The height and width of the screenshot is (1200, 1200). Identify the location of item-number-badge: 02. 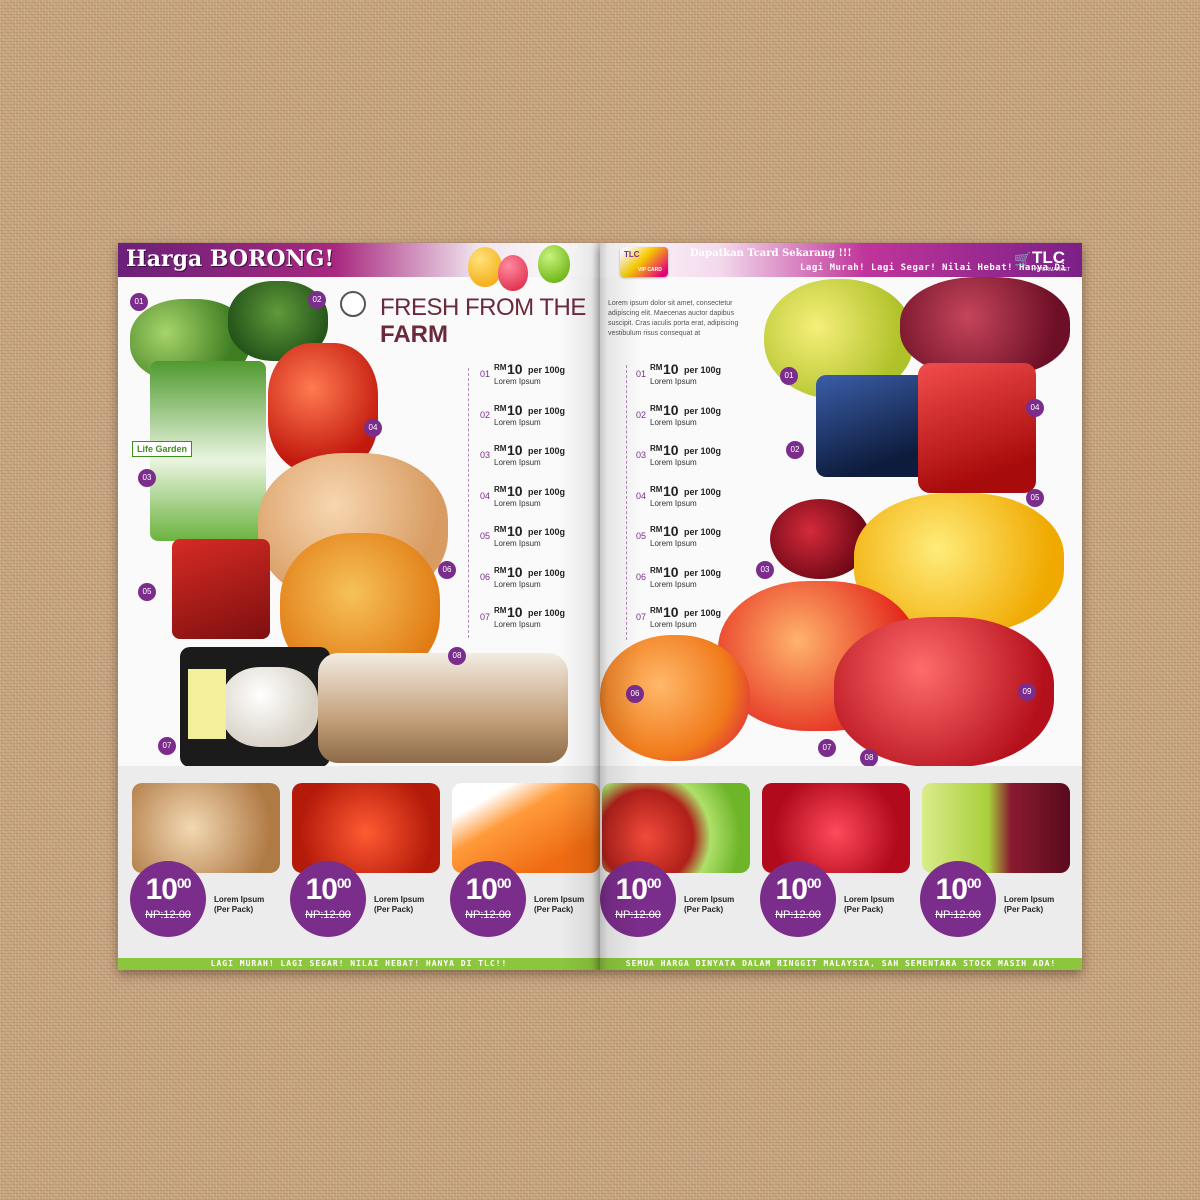
(317, 300).